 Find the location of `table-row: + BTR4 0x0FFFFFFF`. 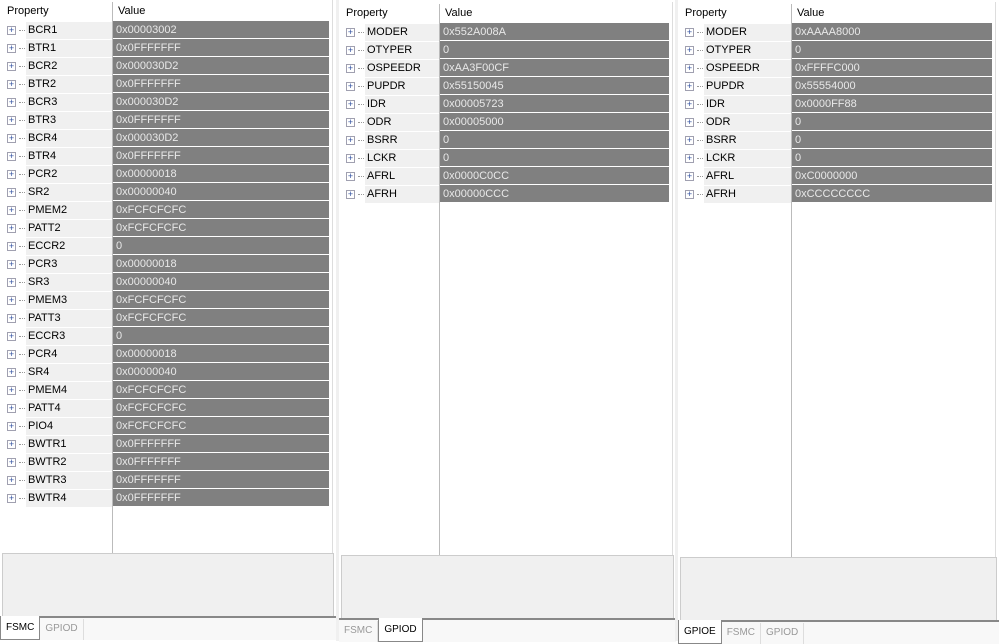

table-row: + BTR4 0x0FFFFFFF is located at coordinates (166, 156).